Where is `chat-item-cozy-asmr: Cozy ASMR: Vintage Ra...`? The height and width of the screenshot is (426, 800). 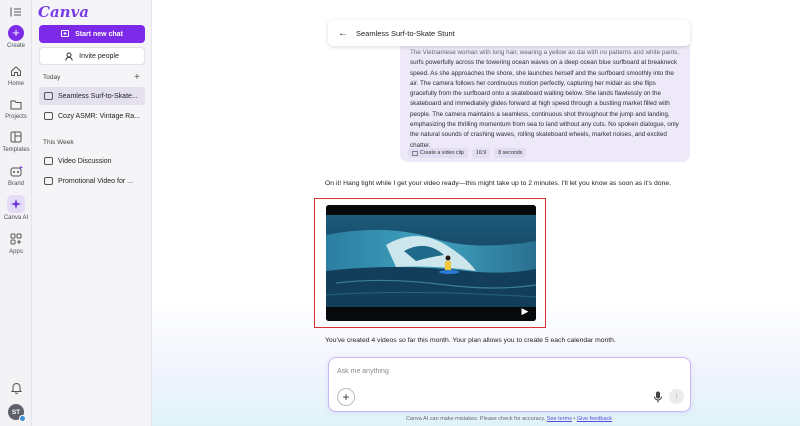 chat-item-cozy-asmr: Cozy ASMR: Vintage Ra... is located at coordinates (92, 116).